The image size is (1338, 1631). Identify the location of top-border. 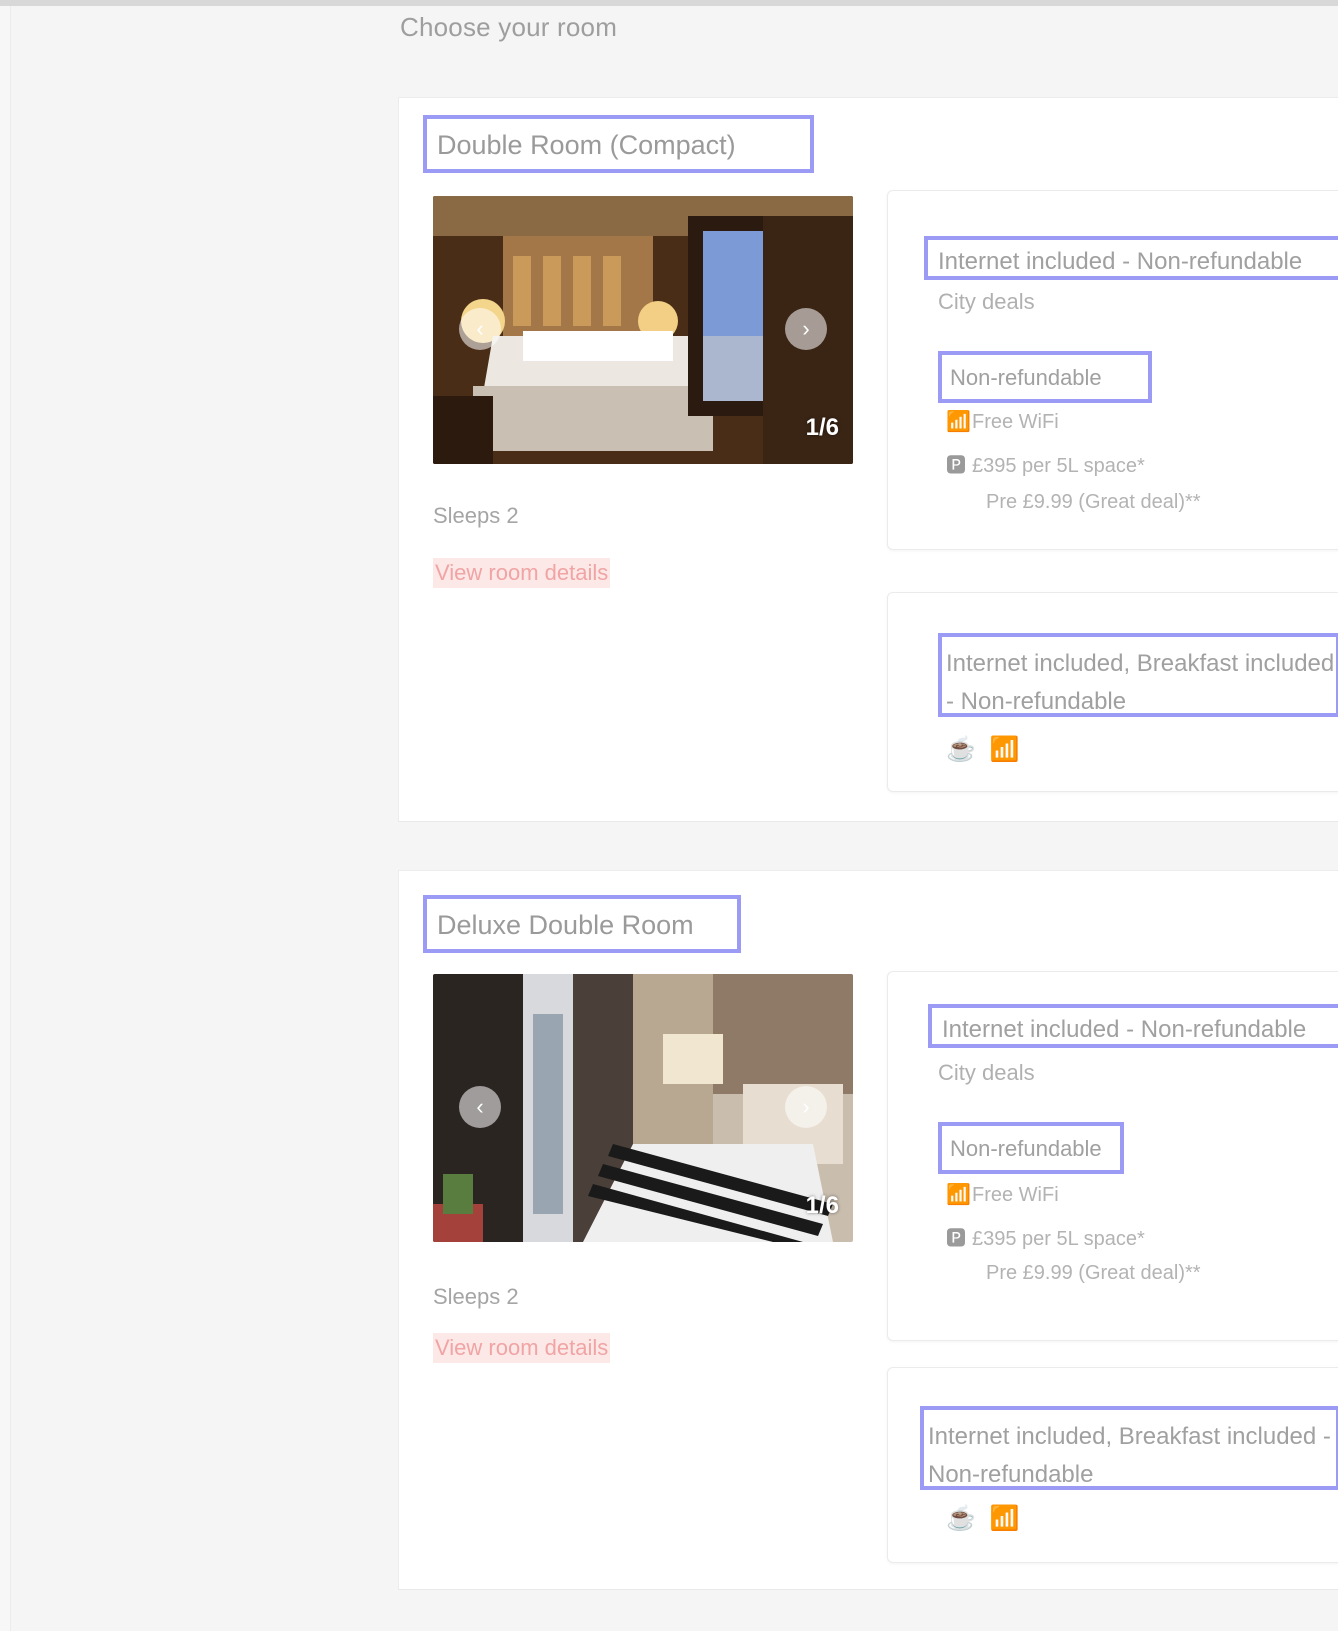
(669, 3).